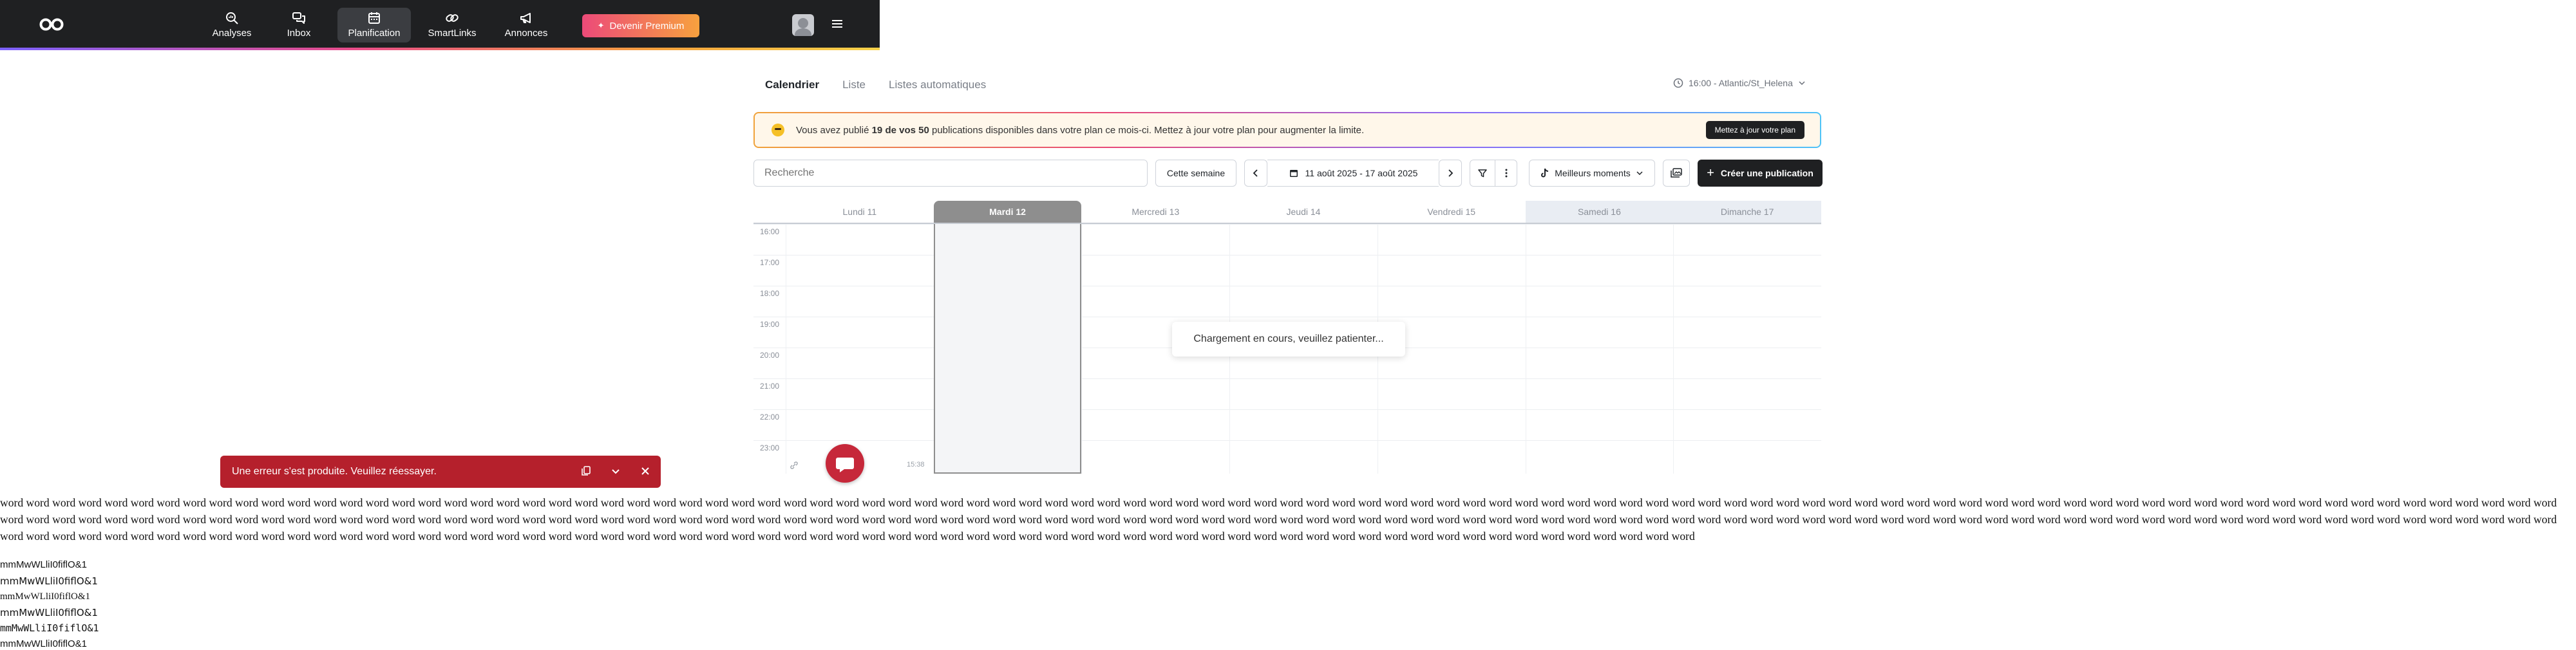 The image size is (2576, 650). I want to click on date-range-picker: 11 août 2025 - 17 août 2025, so click(1353, 174).